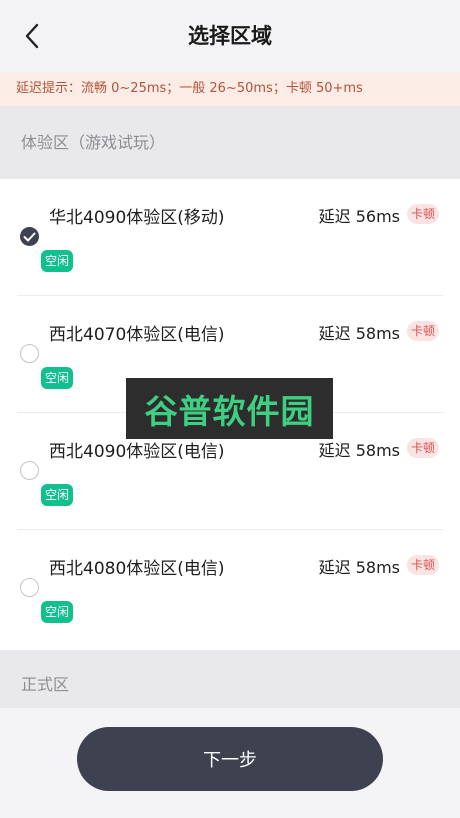 The width and height of the screenshot is (460, 818). What do you see at coordinates (230, 588) in the screenshot?
I see `server-row: 西北4080体验区(电信) 延迟 58ms 卡顿 空闲` at bounding box center [230, 588].